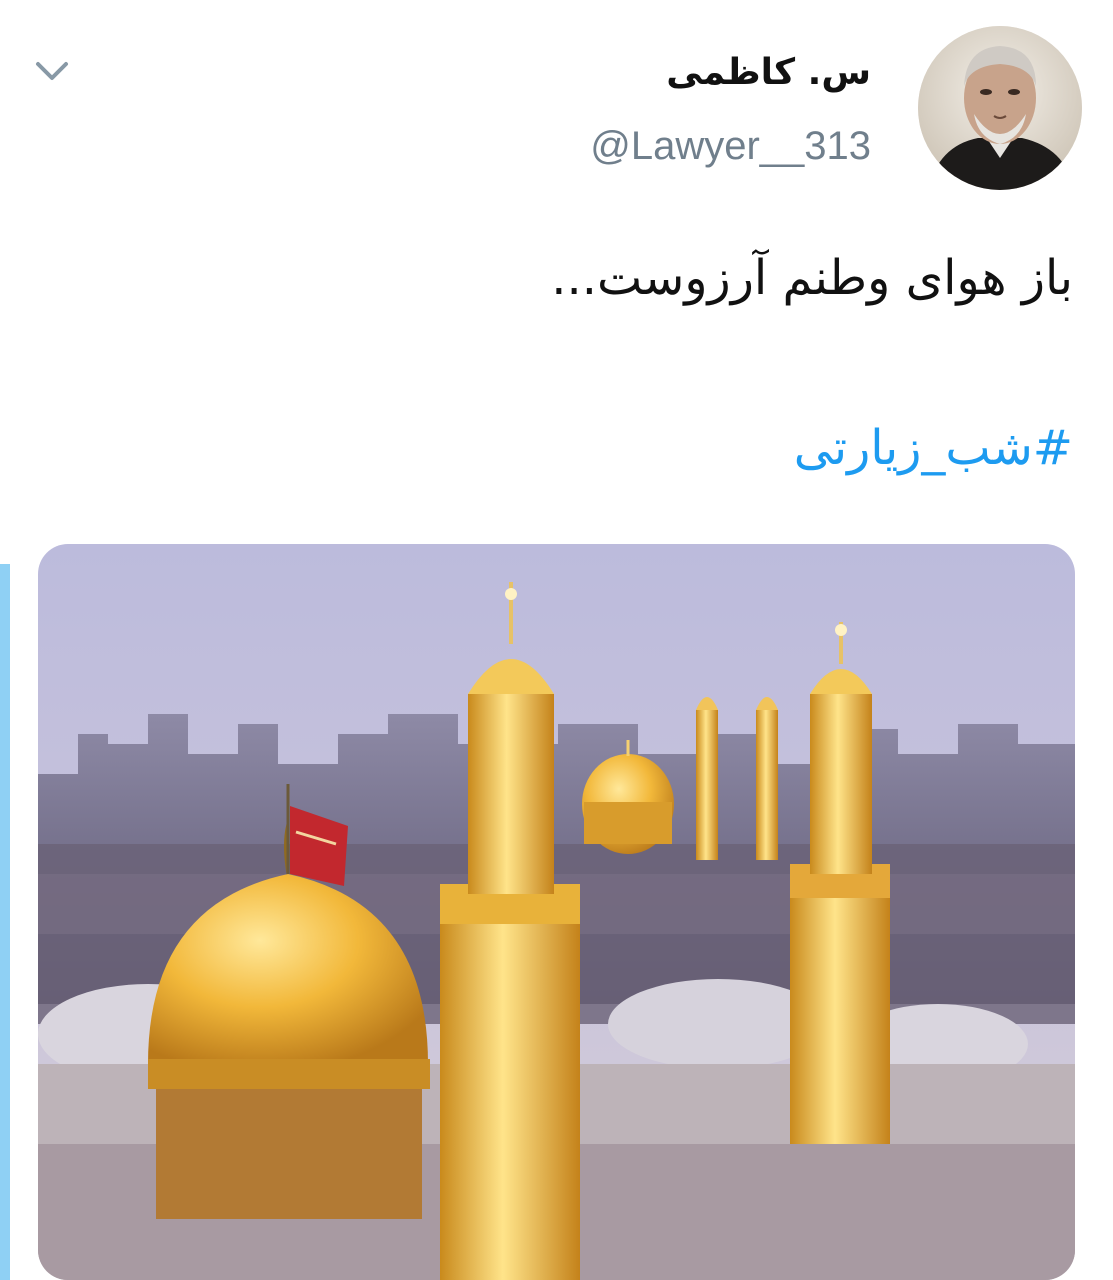  I want to click on hashtag-link: #شب_زیارتی, so click(933, 448).